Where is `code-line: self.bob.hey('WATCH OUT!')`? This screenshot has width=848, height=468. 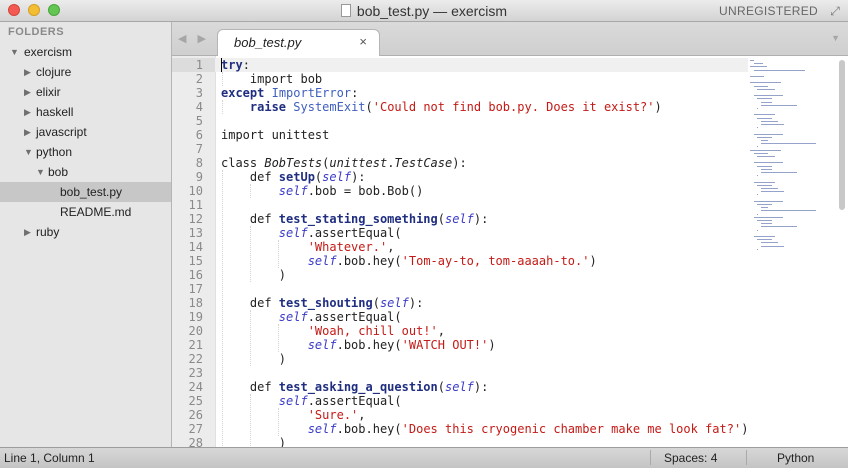 code-line: self.bob.hey('WATCH OUT!') is located at coordinates (358, 345).